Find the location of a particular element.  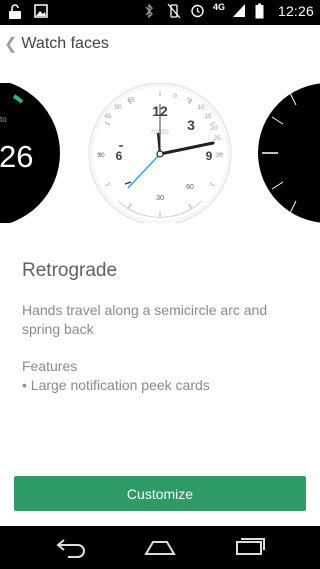

features-heading: Features is located at coordinates (50, 366).